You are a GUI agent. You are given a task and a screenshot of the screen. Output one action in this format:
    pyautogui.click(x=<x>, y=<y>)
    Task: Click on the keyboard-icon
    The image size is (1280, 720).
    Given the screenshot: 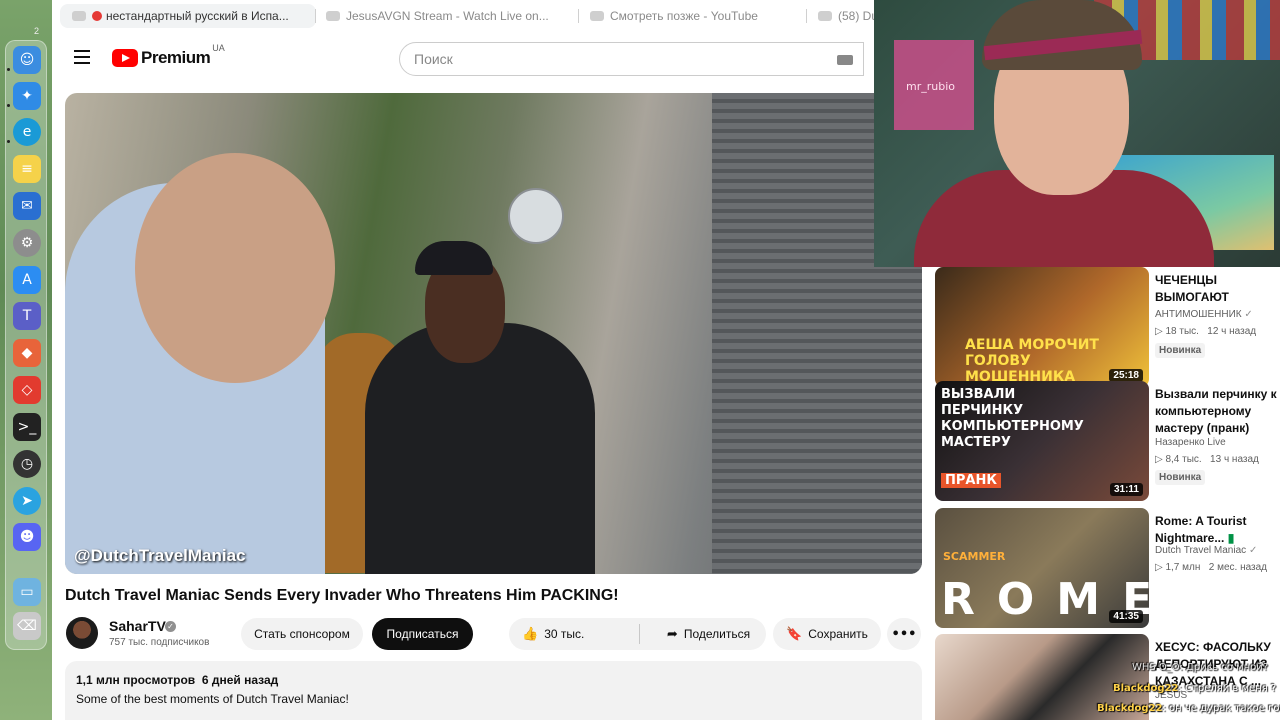 What is the action you would take?
    pyautogui.click(x=845, y=60)
    